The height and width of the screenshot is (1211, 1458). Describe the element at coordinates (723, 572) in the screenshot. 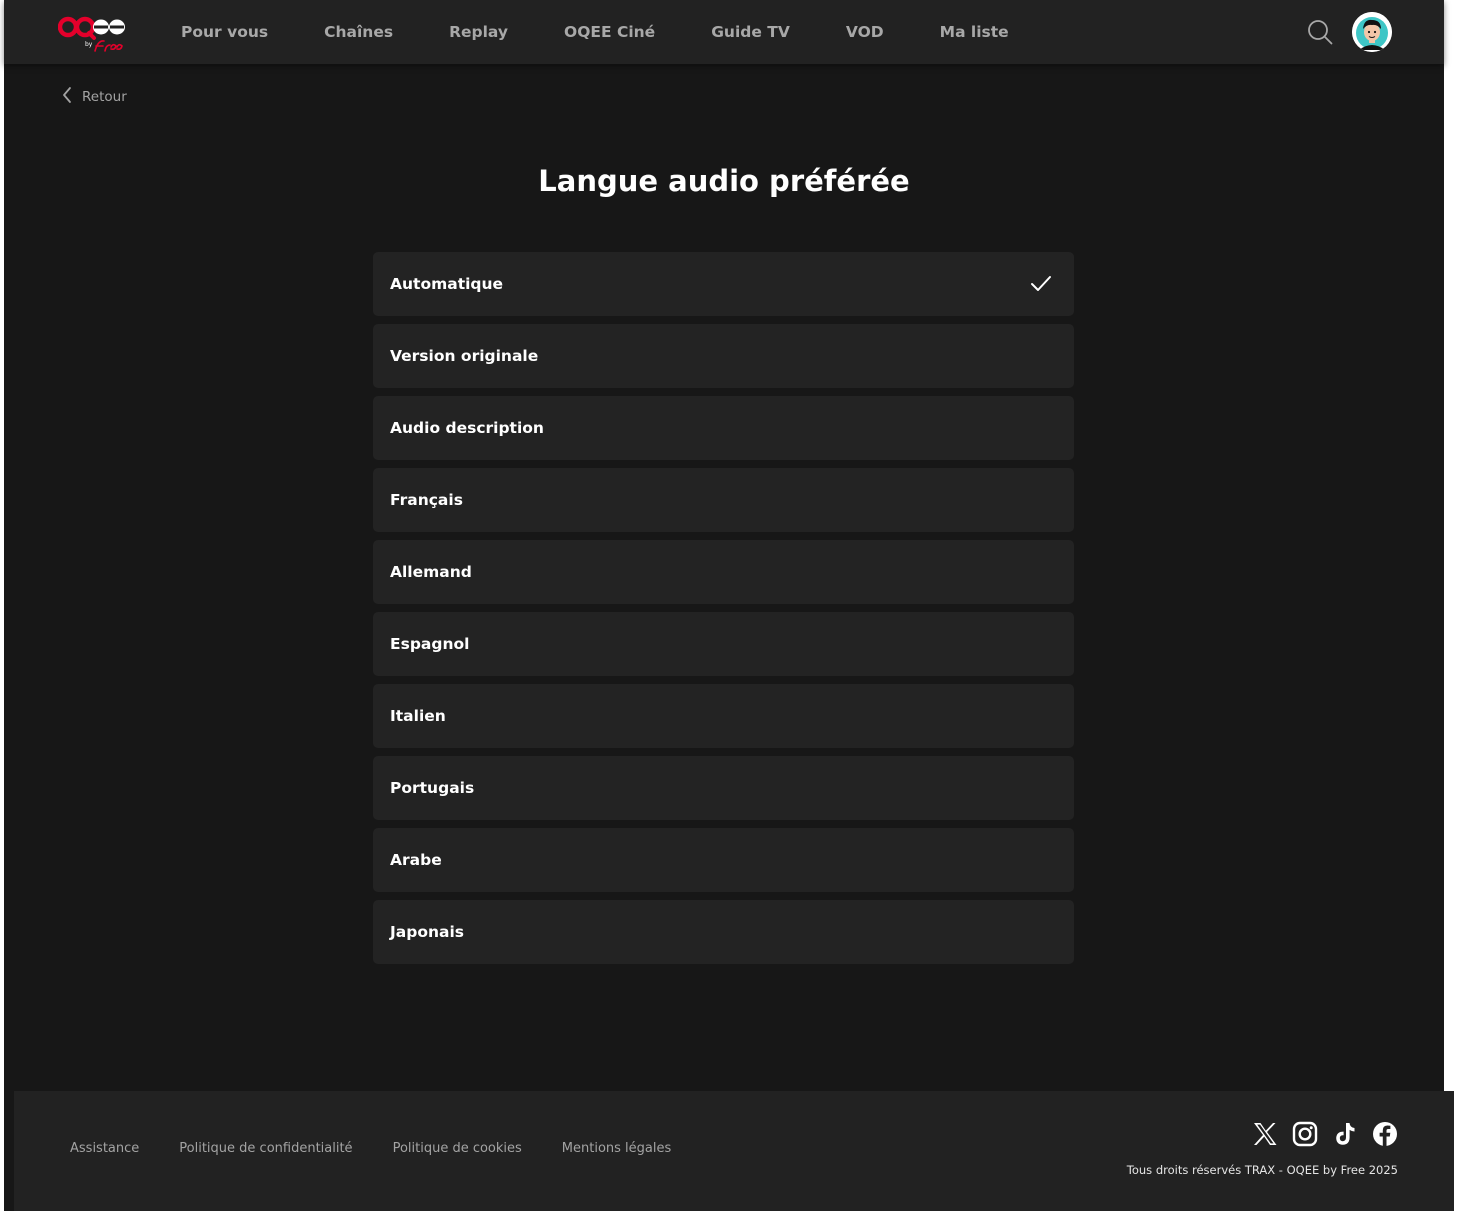

I see `option-allemand: Allemand` at that location.